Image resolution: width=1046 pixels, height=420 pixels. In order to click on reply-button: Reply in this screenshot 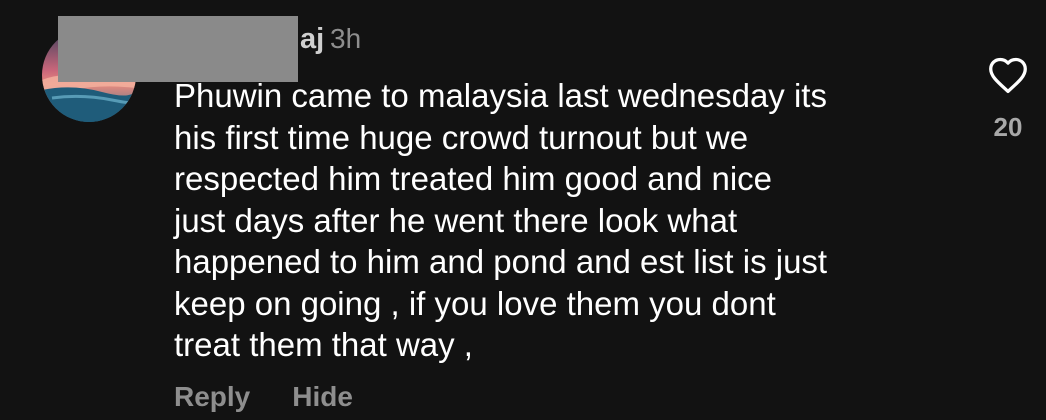, I will do `click(212, 397)`.